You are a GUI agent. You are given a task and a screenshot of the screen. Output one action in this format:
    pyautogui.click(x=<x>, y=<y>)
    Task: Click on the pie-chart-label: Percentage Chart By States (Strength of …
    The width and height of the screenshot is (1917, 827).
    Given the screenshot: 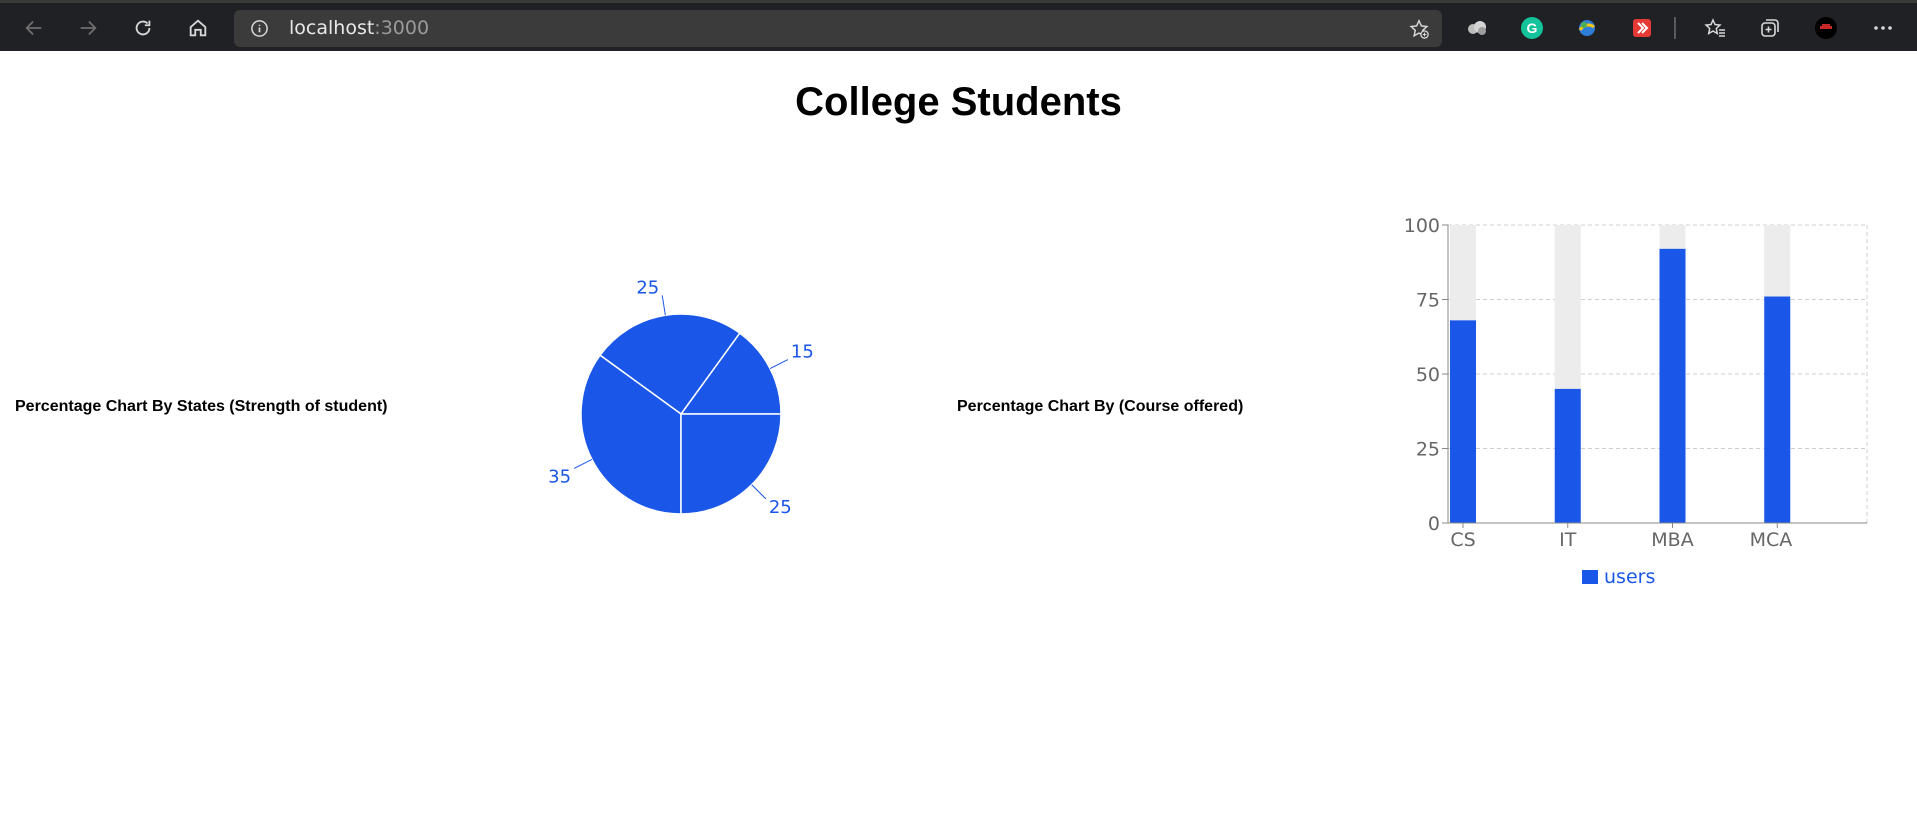 What is the action you would take?
    pyautogui.click(x=201, y=406)
    